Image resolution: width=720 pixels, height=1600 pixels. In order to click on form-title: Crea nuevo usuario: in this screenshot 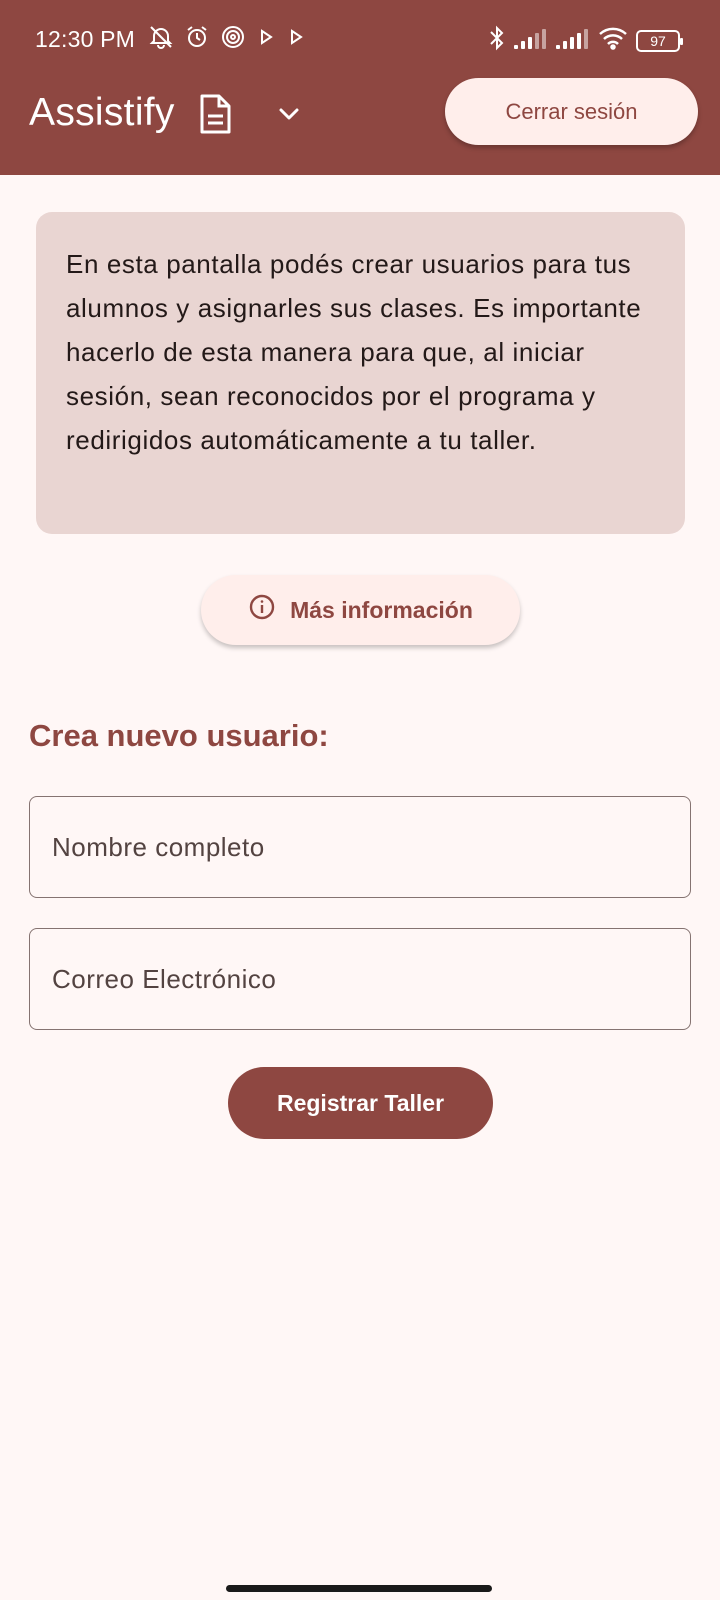, I will do `click(179, 735)`.